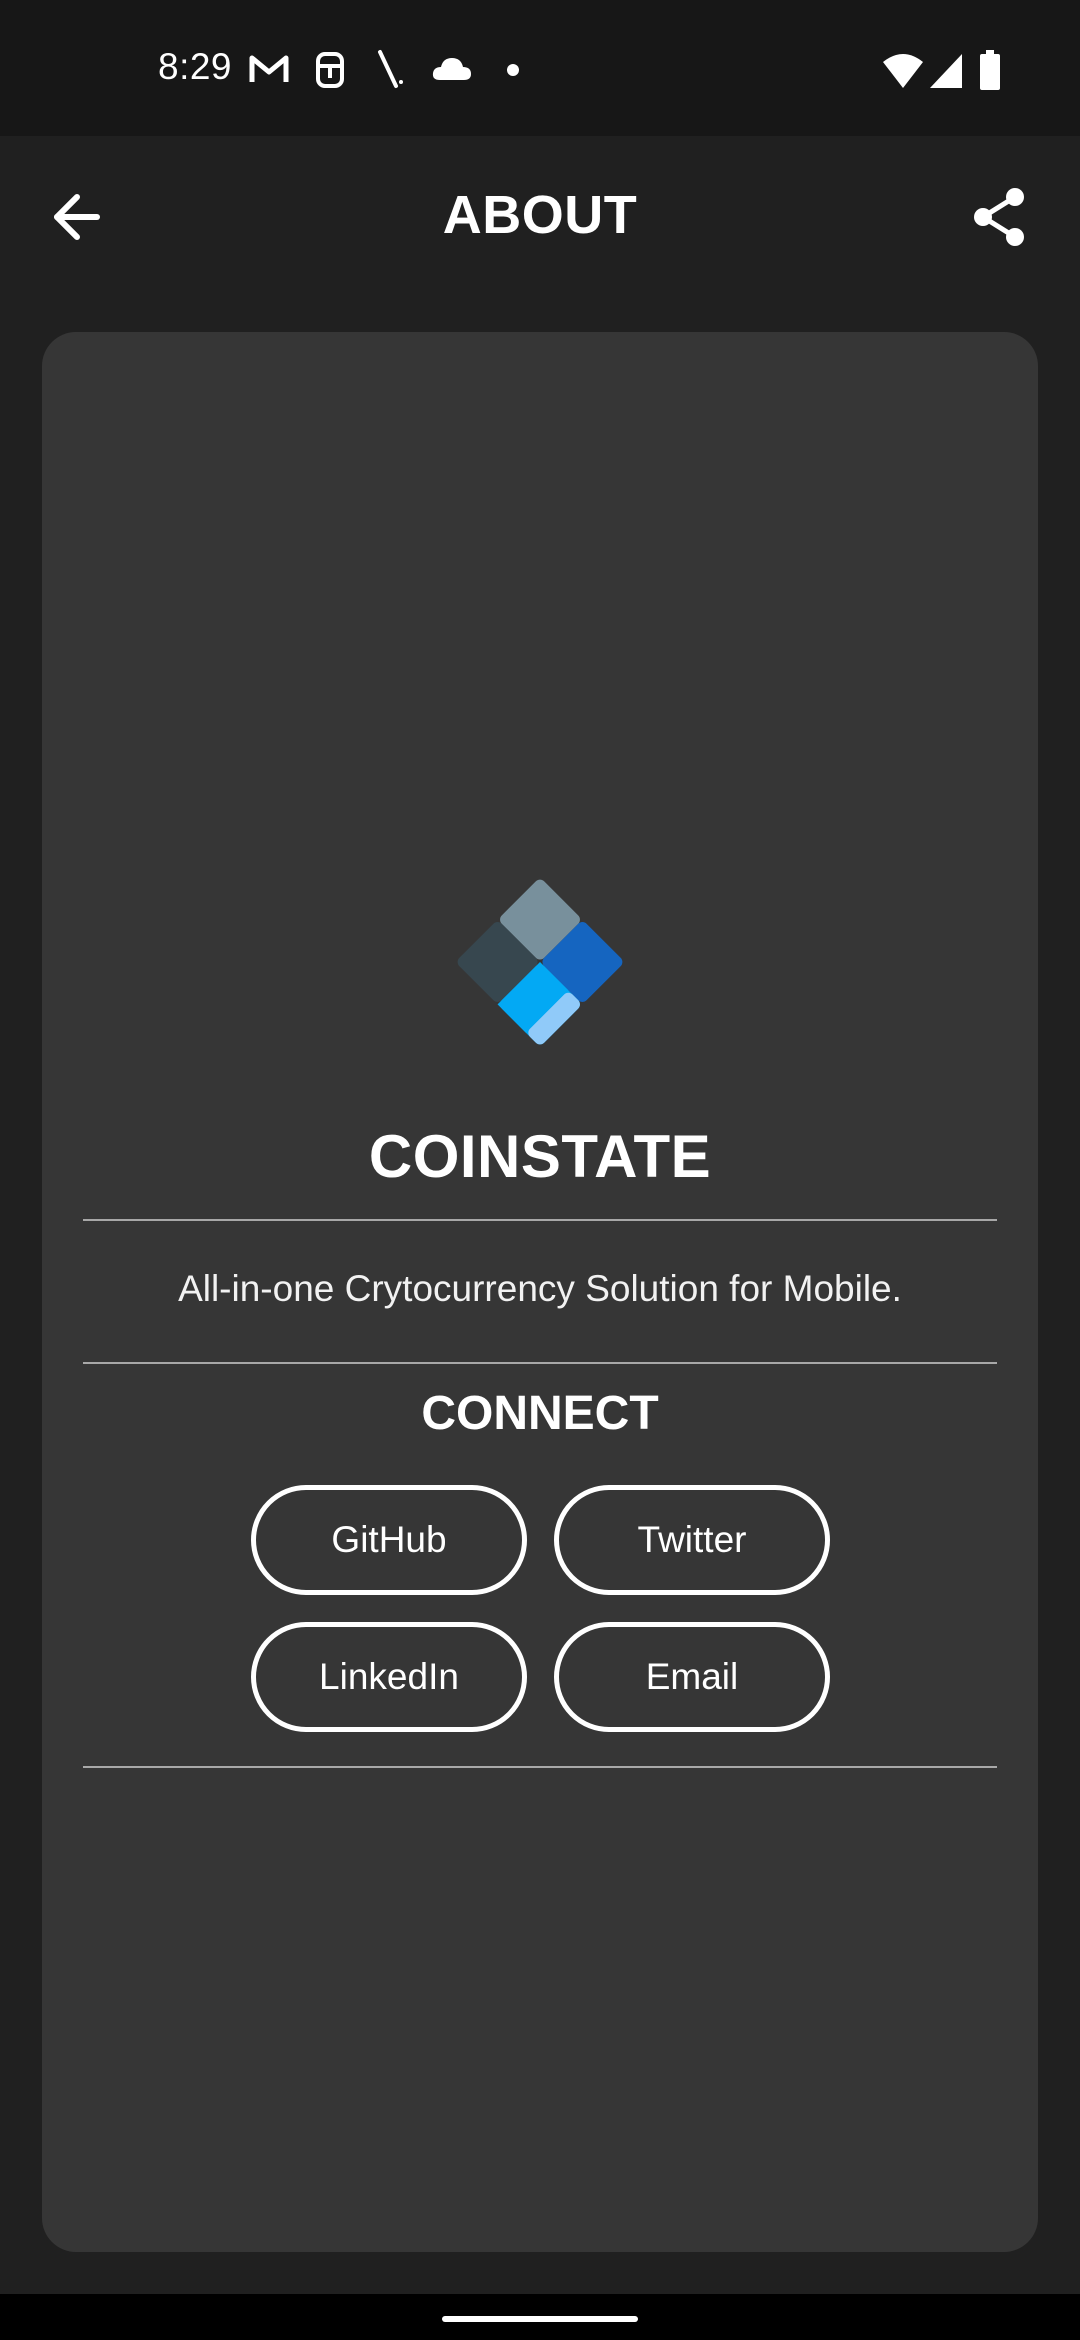 The image size is (1080, 2340). What do you see at coordinates (903, 70) in the screenshot?
I see `wifi-icon` at bounding box center [903, 70].